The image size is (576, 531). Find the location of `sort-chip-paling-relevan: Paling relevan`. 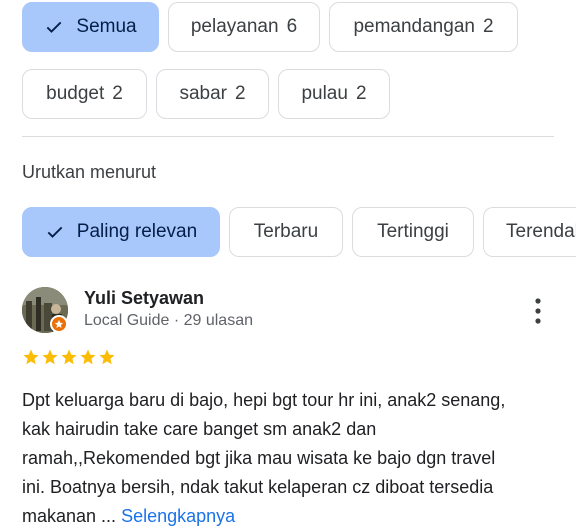

sort-chip-paling-relevan: Paling relevan is located at coordinates (121, 232).